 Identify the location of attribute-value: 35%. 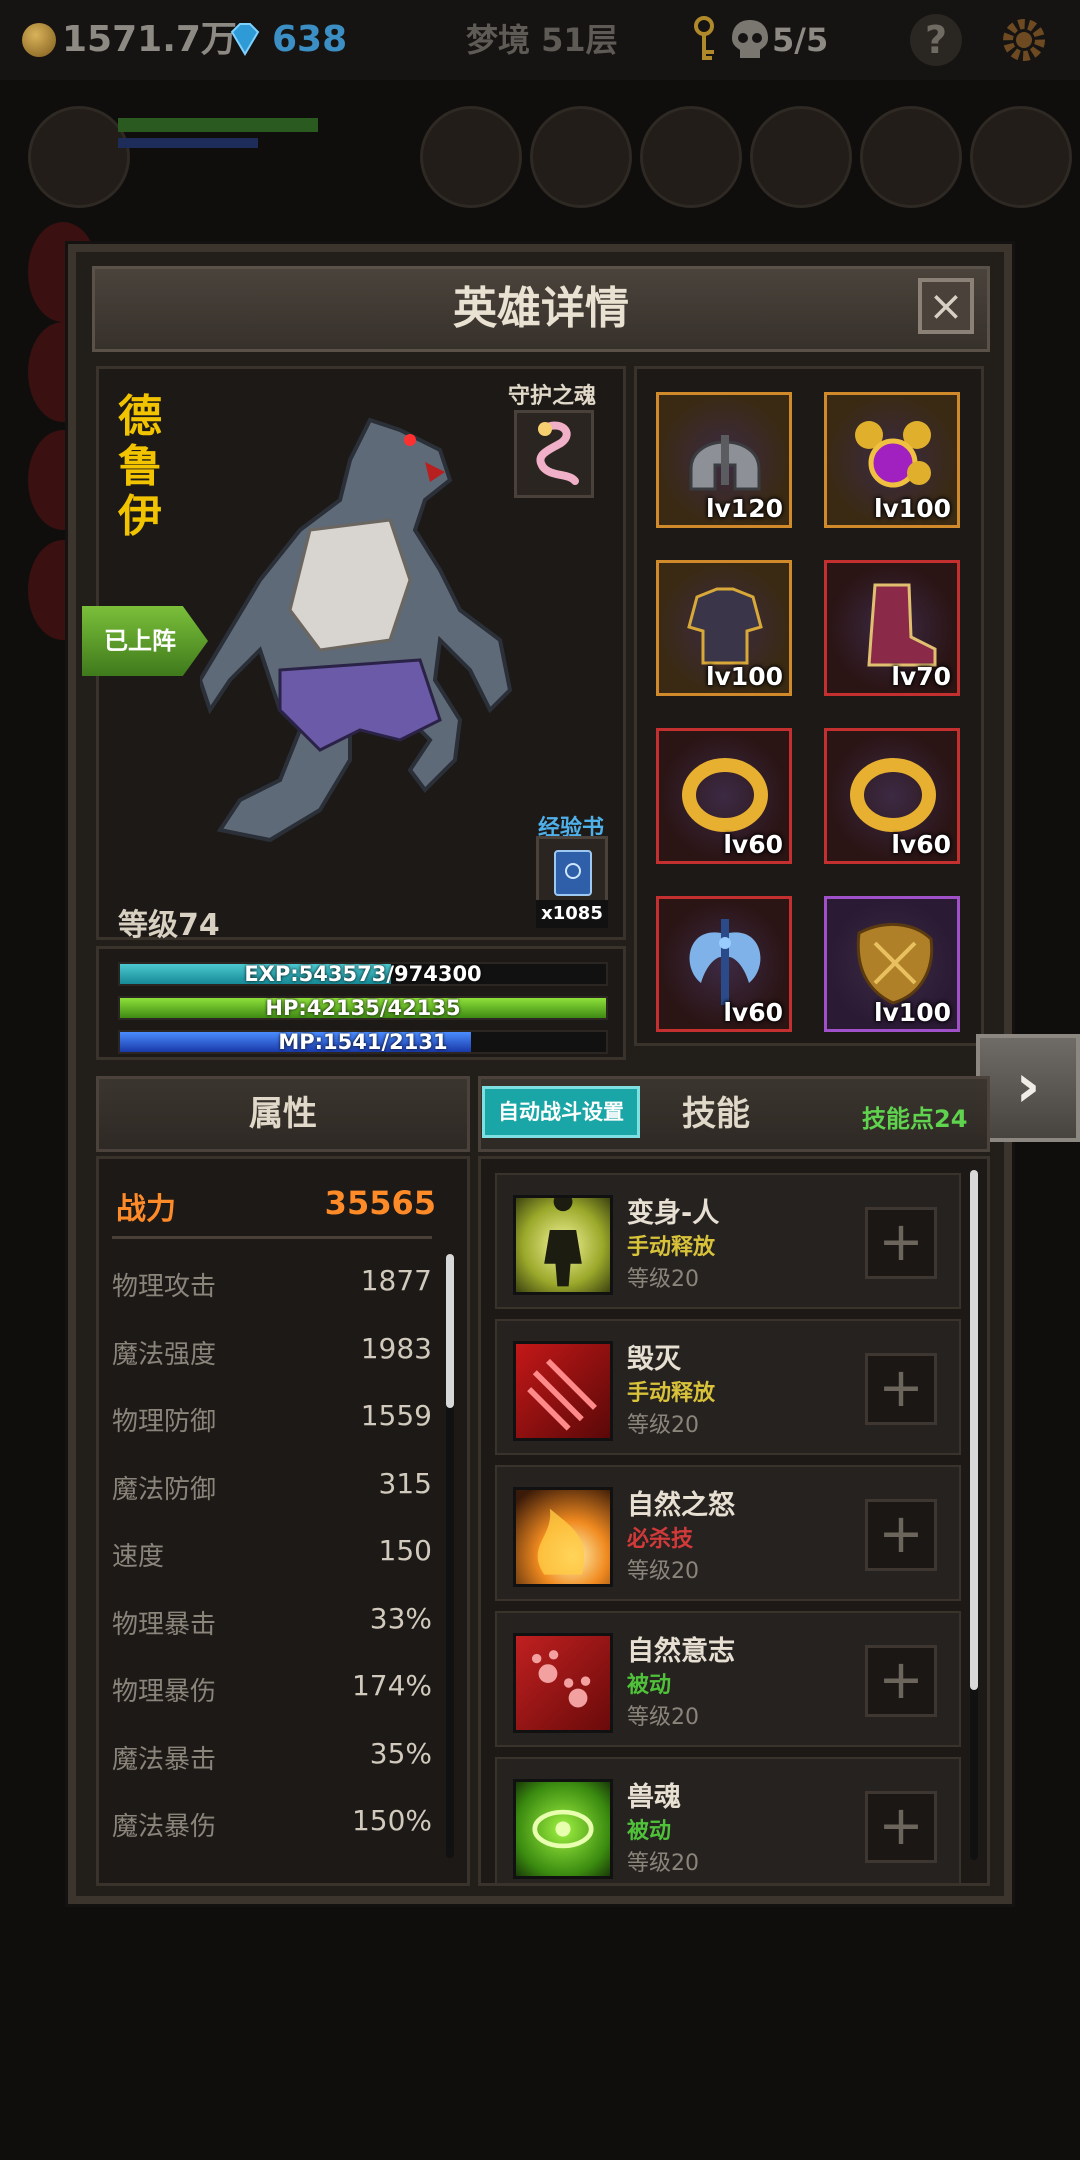
(400, 1753).